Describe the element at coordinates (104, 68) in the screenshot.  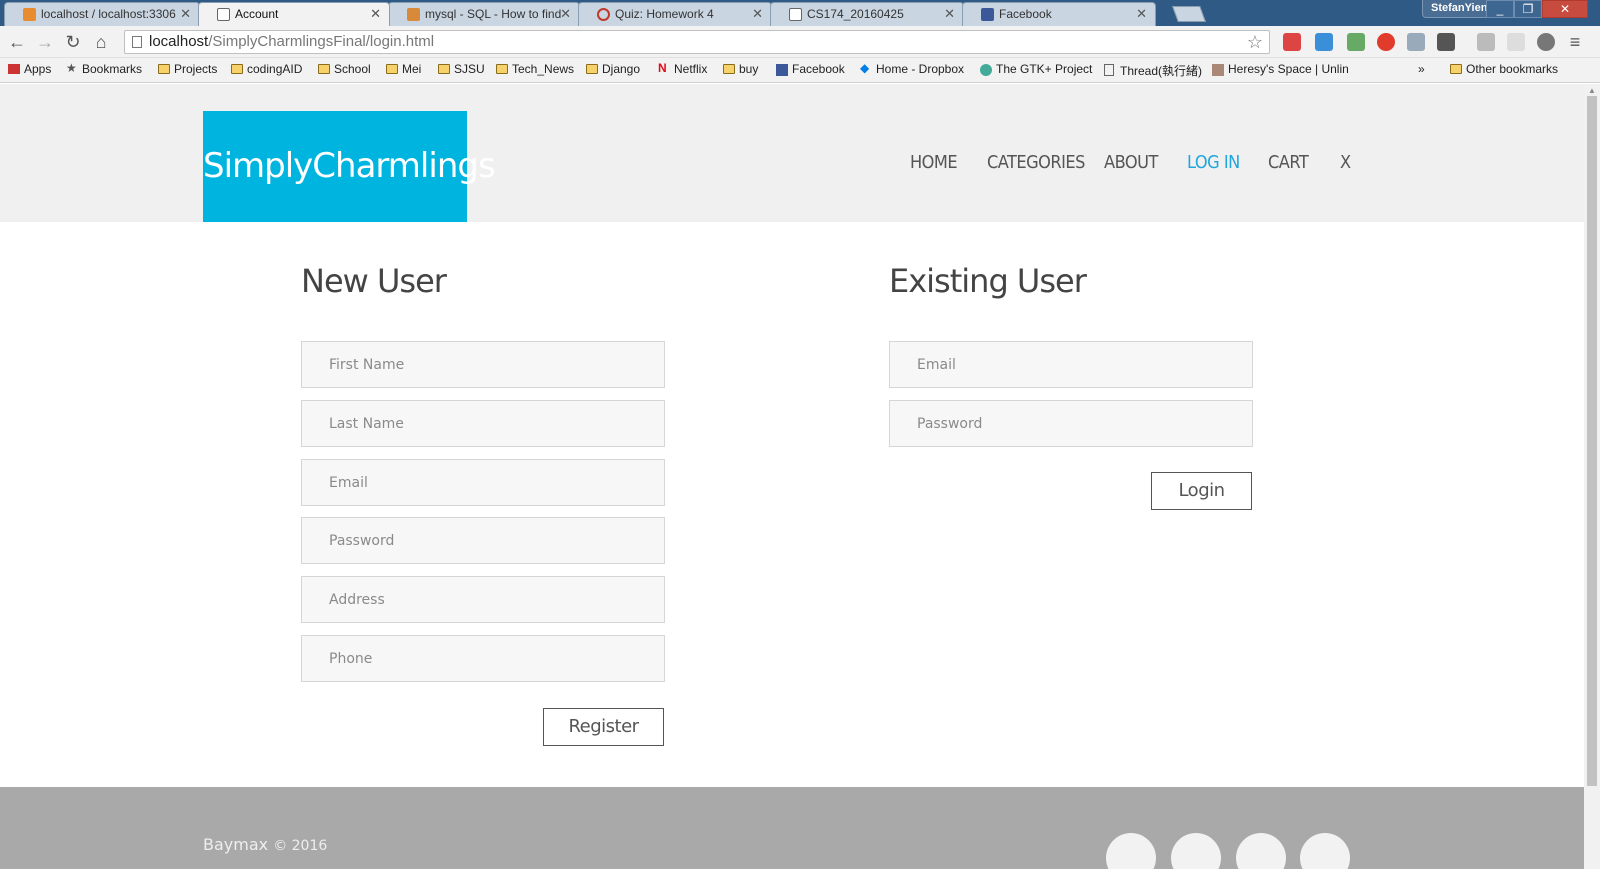
I see `bookmark-bookmarks: ★ Bookmarks` at that location.